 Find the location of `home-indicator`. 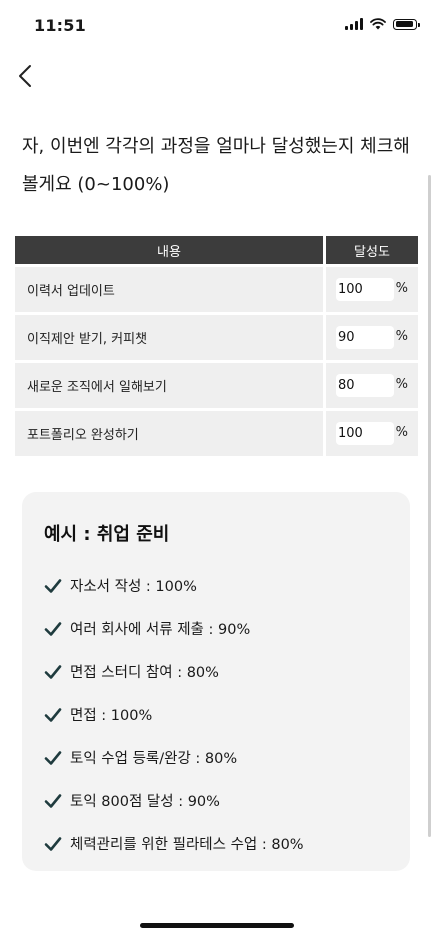

home-indicator is located at coordinates (217, 925).